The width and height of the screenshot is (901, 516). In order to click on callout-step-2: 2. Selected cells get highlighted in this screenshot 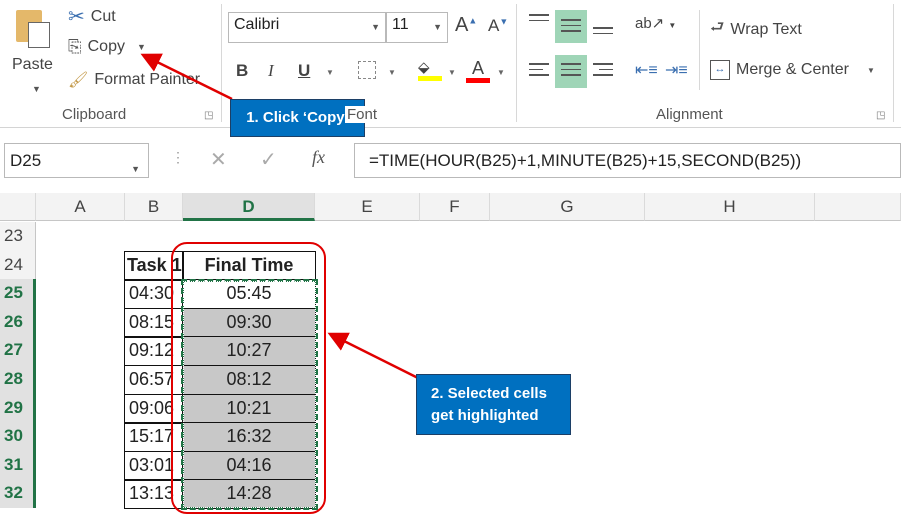, I will do `click(493, 404)`.